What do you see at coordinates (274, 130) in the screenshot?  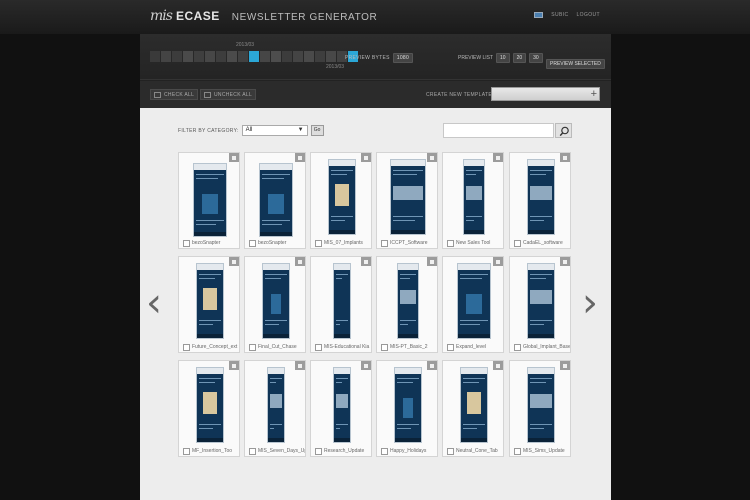 I see `category-select: All ▼` at bounding box center [274, 130].